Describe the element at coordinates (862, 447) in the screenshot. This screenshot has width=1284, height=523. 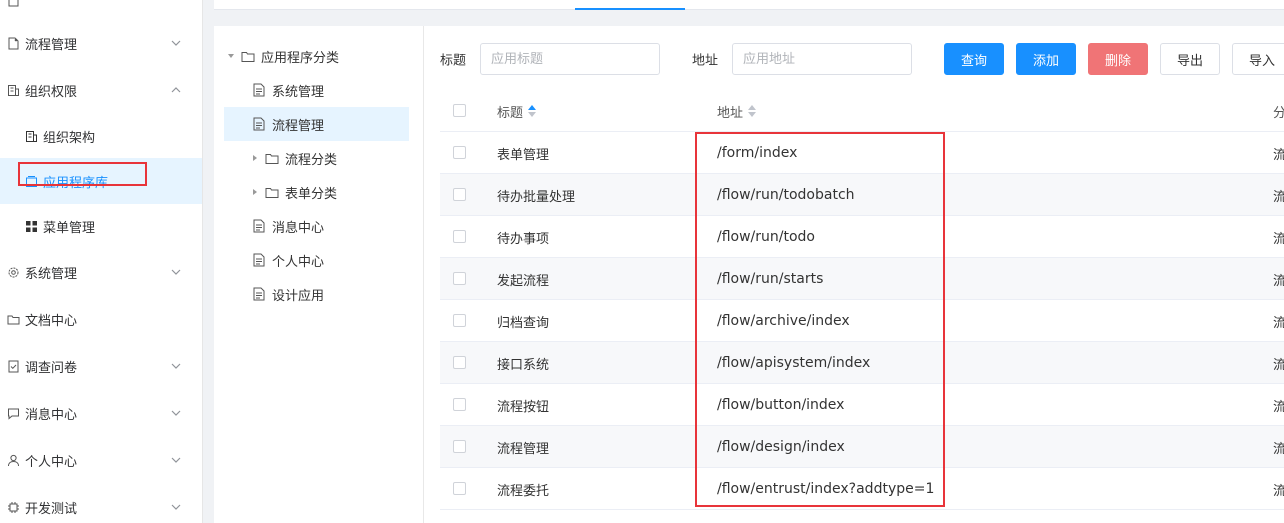
I see `table-row: 流程管理 /flow/design/index 流` at that location.